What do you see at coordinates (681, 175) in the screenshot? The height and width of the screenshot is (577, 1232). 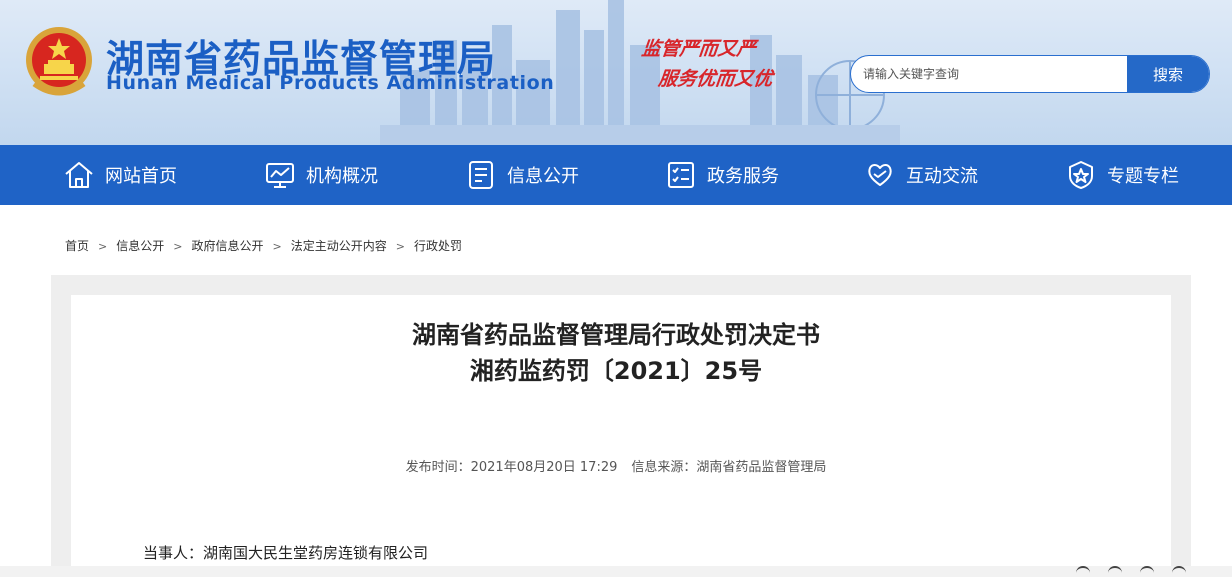 I see `checklist-icon` at bounding box center [681, 175].